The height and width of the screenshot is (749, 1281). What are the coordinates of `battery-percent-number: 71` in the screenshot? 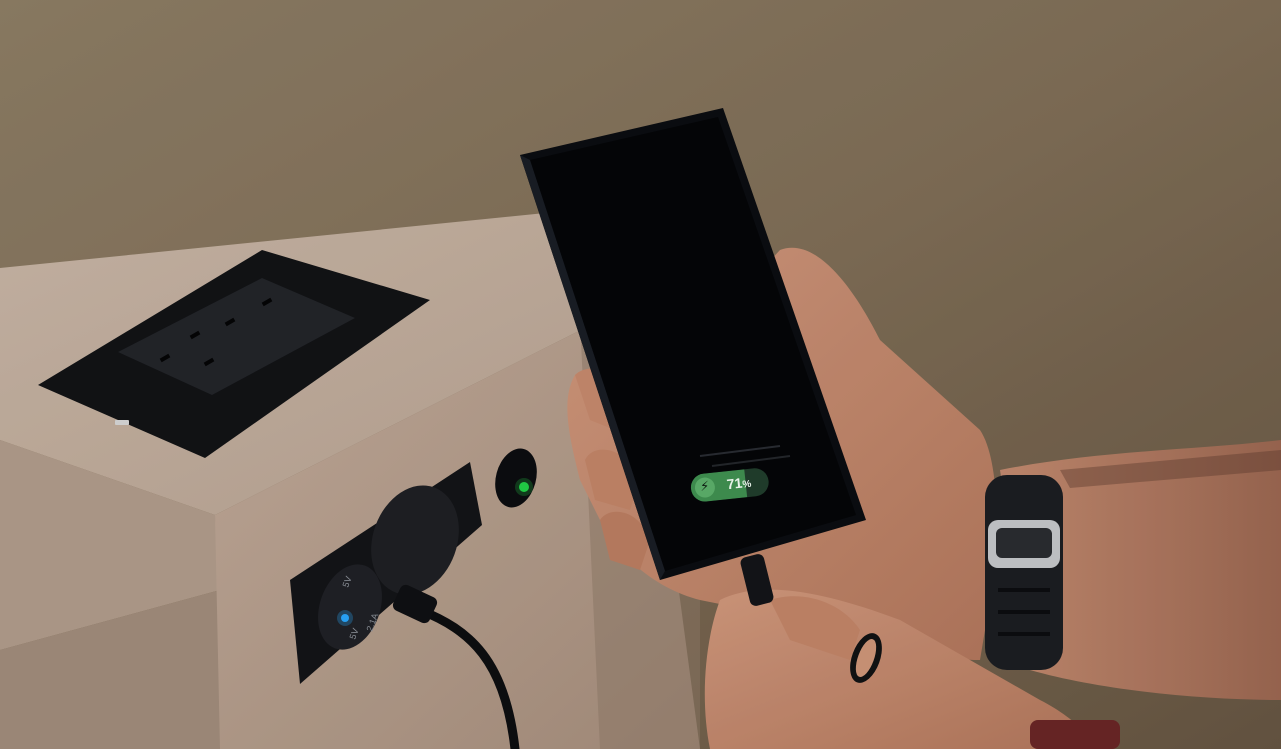 It's located at (734, 483).